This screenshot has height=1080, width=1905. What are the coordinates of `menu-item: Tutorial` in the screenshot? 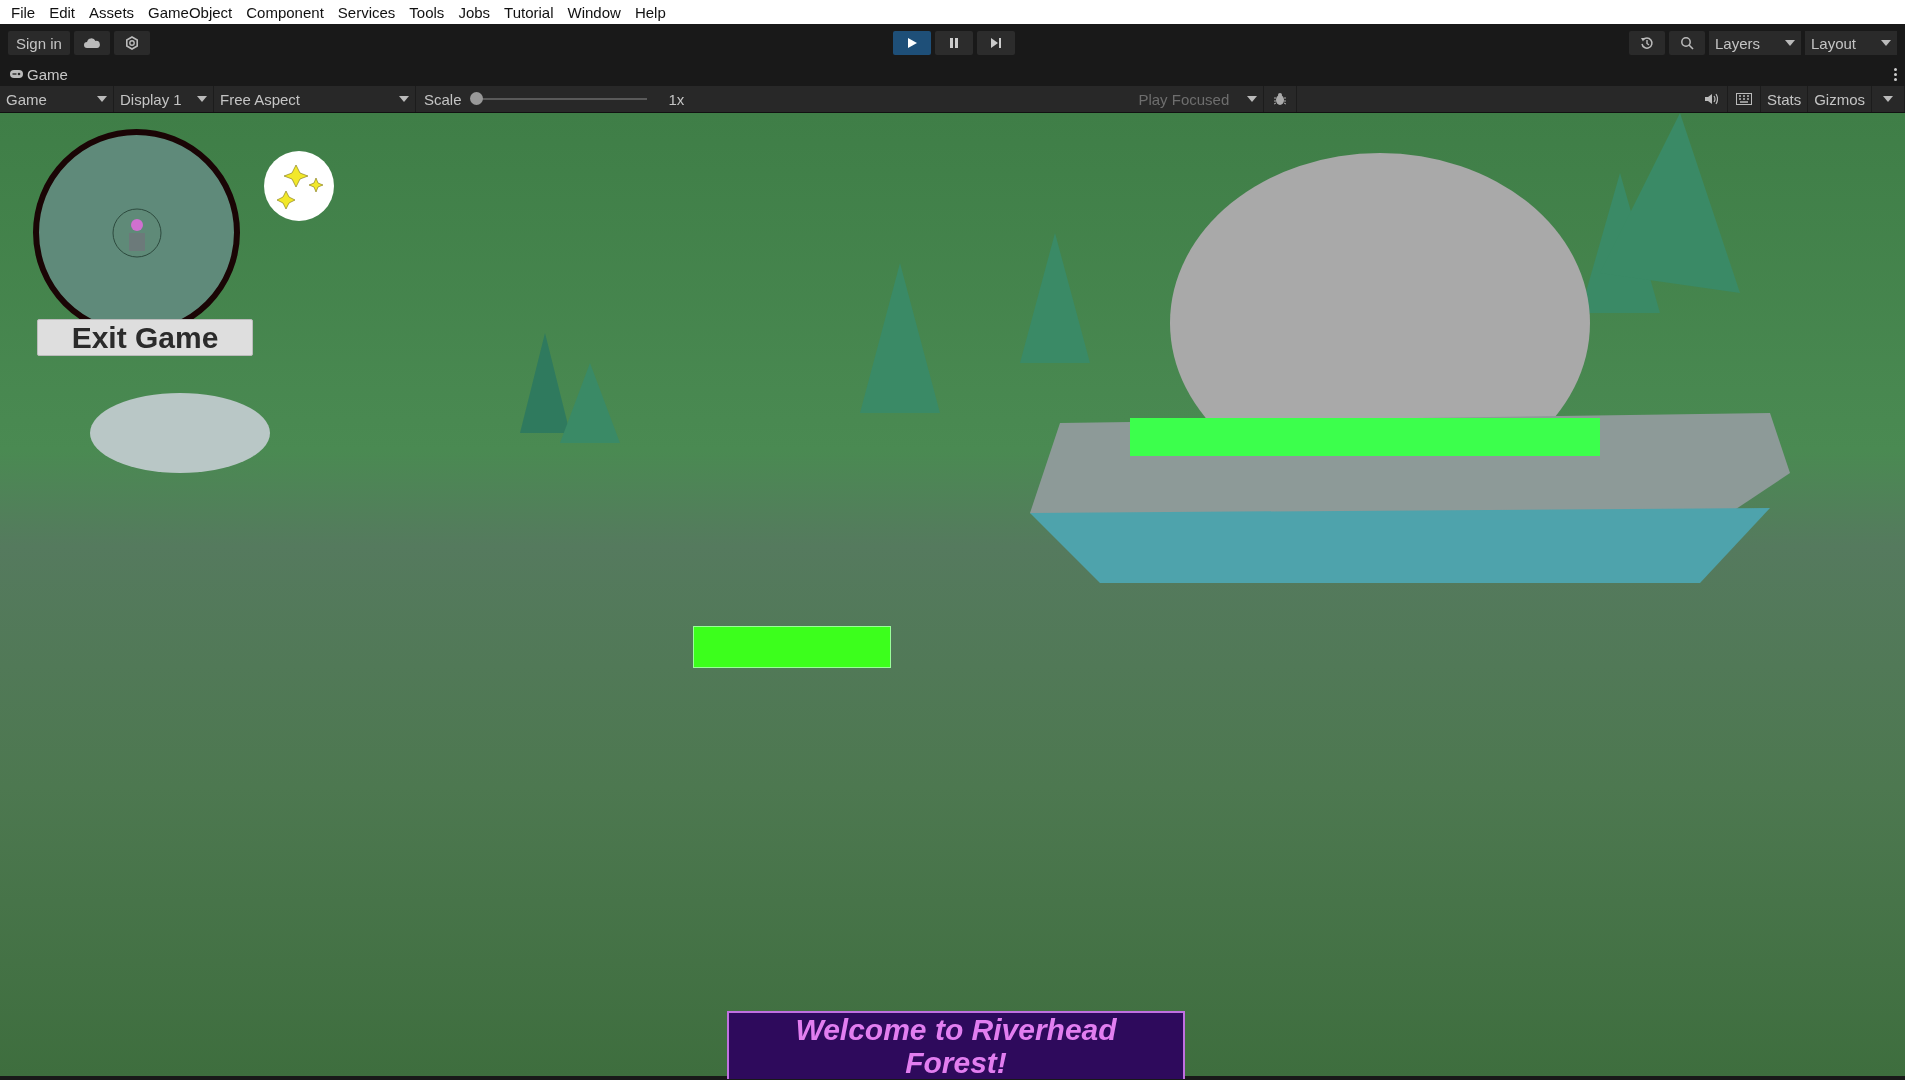 It's located at (529, 12).